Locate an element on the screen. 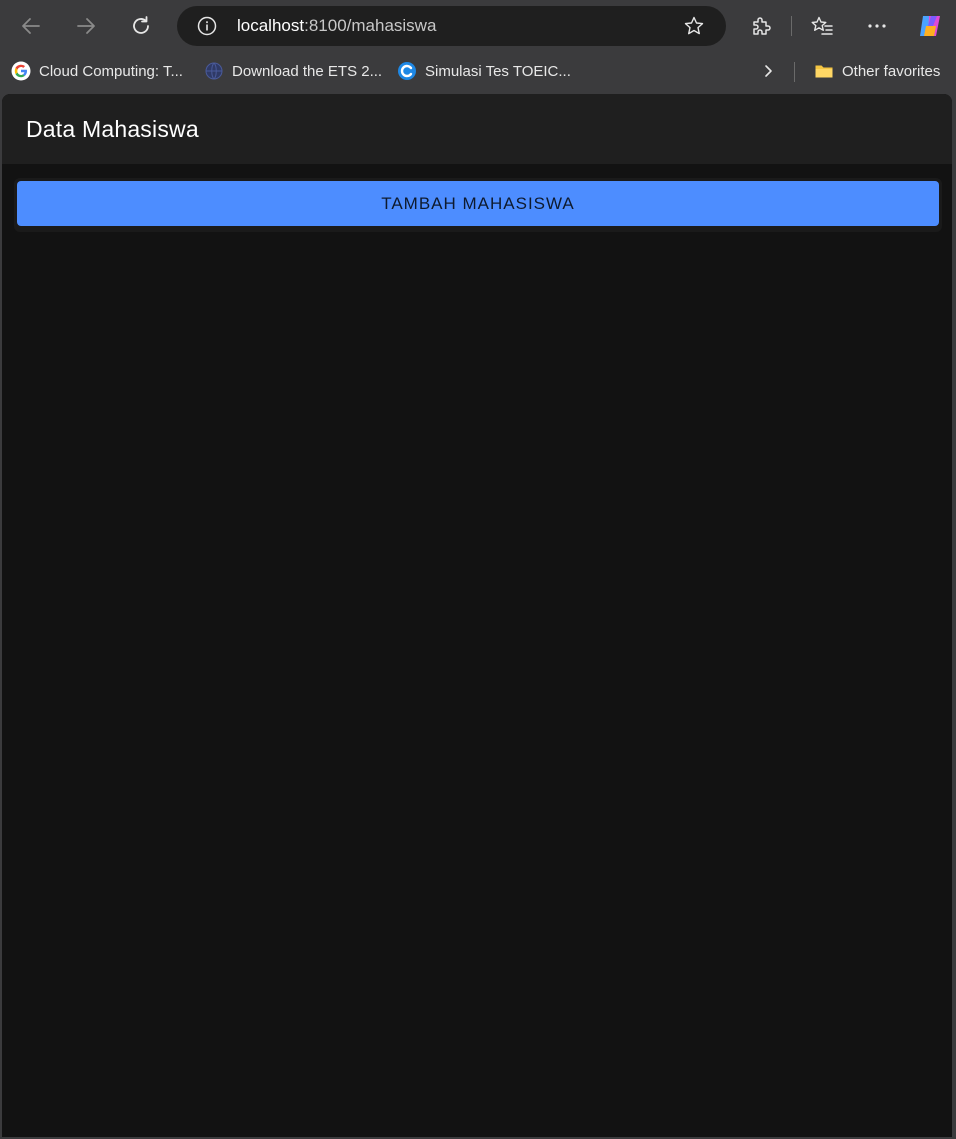  more-menu-button is located at coordinates (877, 26).